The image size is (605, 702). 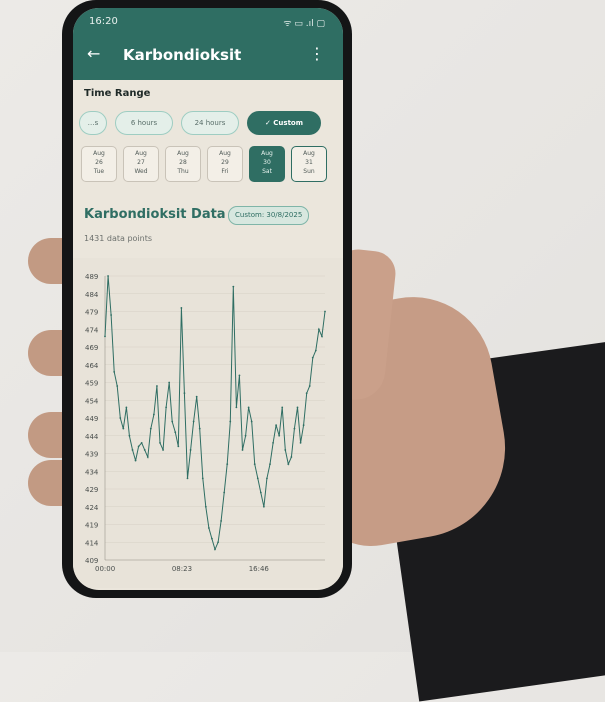 What do you see at coordinates (99, 171) in the screenshot?
I see `day-weekday: Tue` at bounding box center [99, 171].